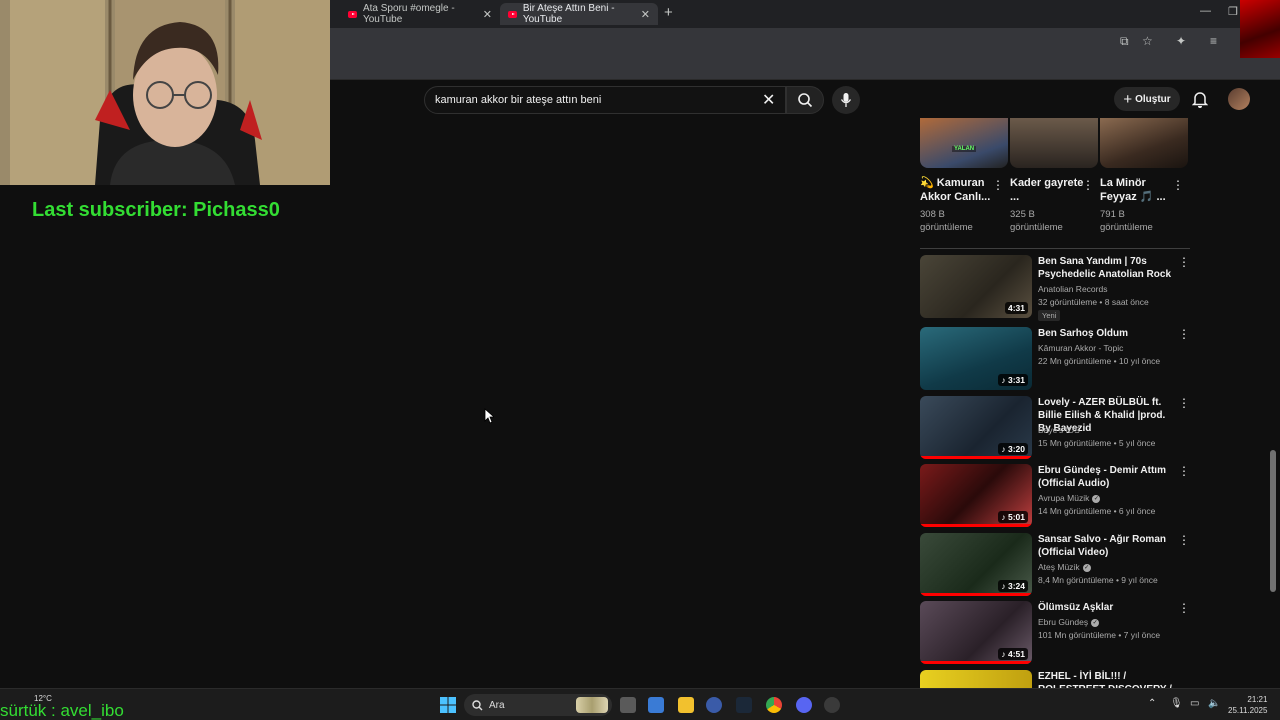 The width and height of the screenshot is (1280, 720). Describe the element at coordinates (1152, 703) in the screenshot. I see `tray-chevron-icon: ⌃` at that location.